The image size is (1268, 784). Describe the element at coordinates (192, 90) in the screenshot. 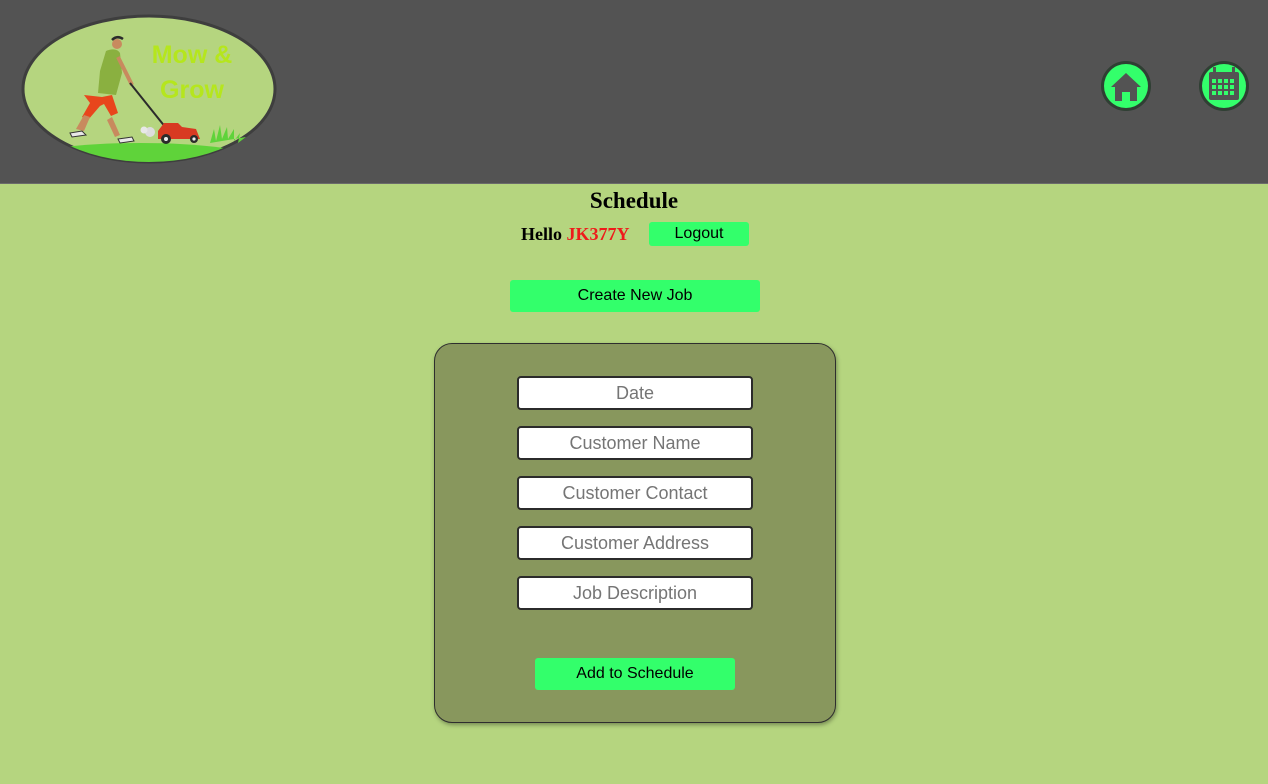

I see `logo-text-line2: Grow` at that location.